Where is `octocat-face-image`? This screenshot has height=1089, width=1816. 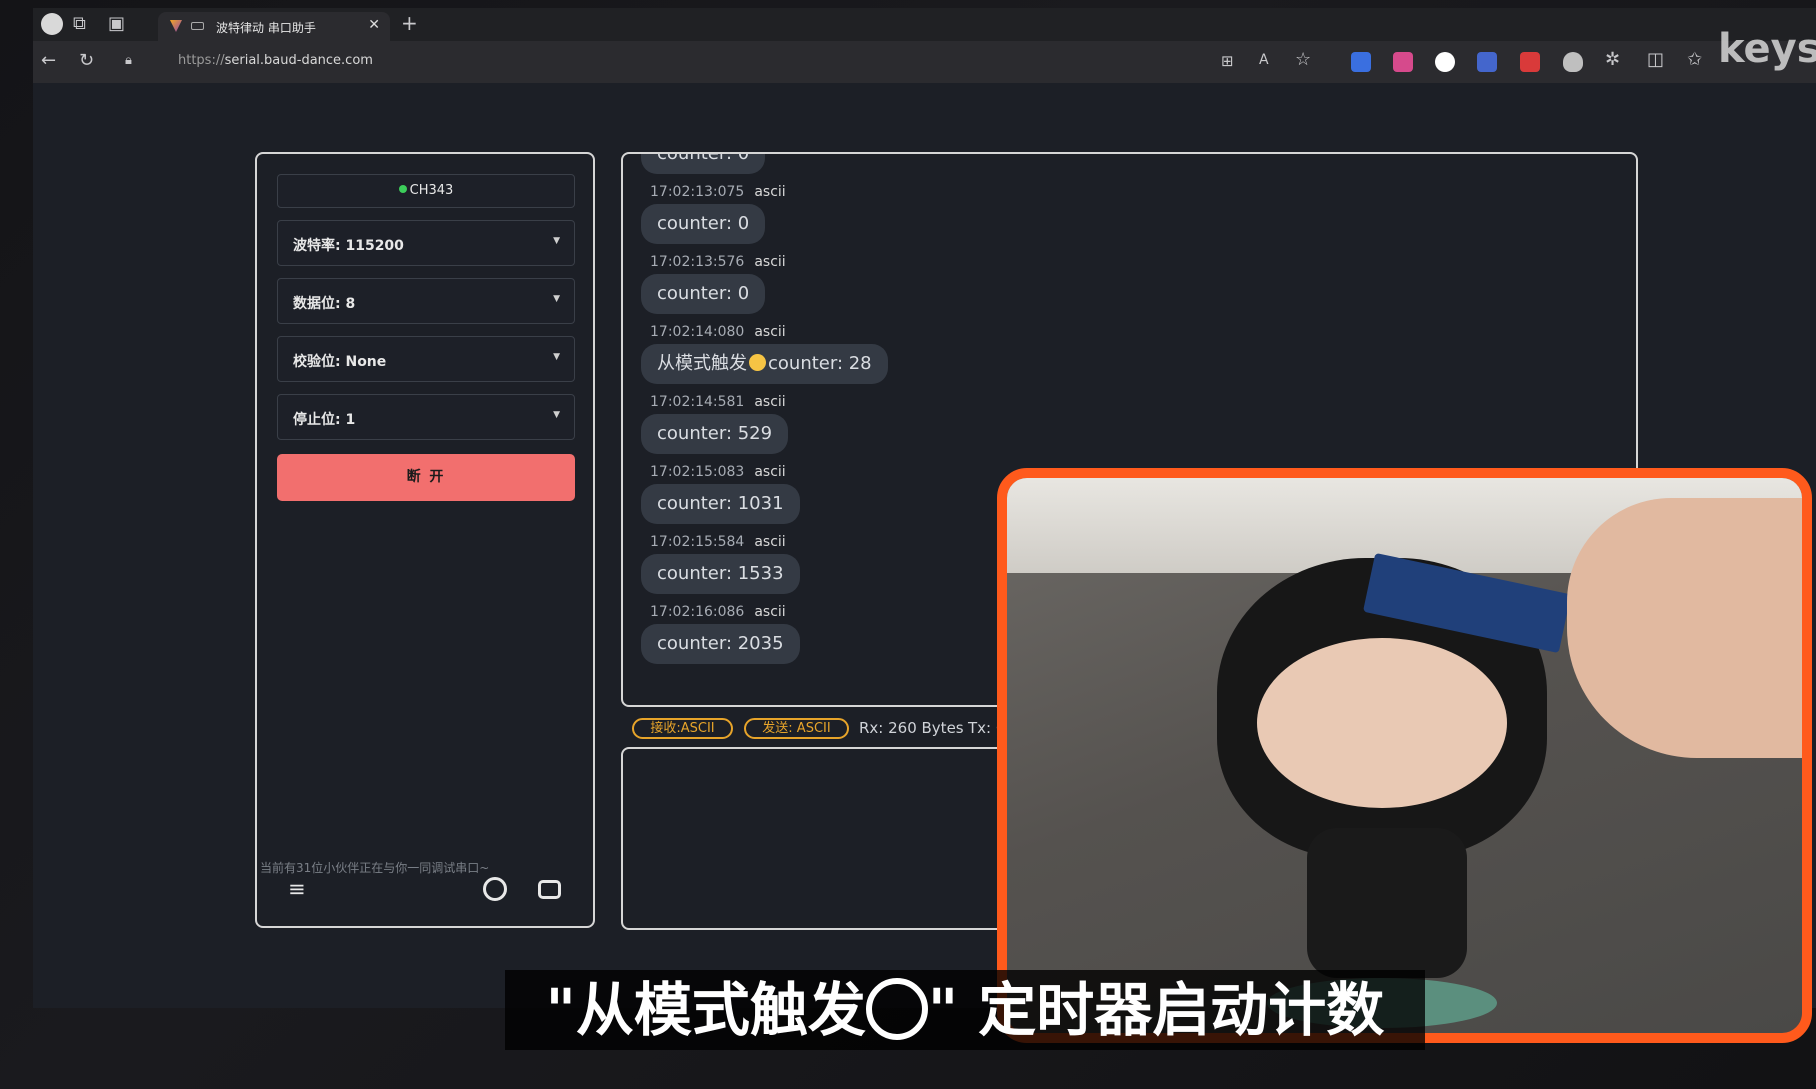 octocat-face-image is located at coordinates (1382, 723).